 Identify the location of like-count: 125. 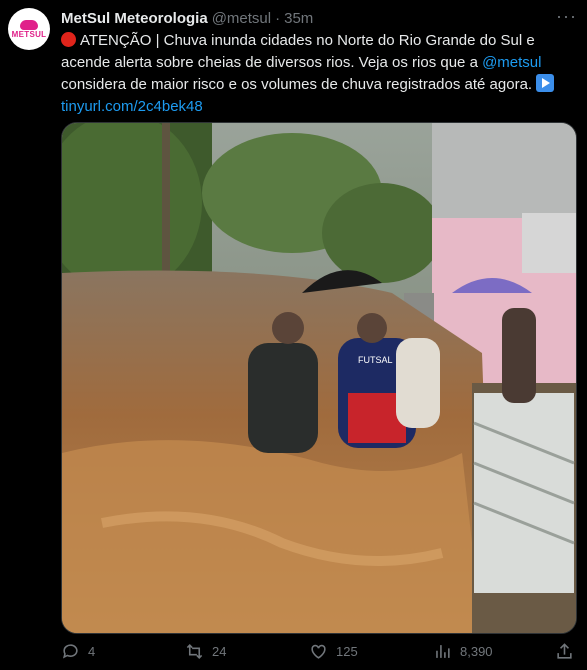
(347, 651).